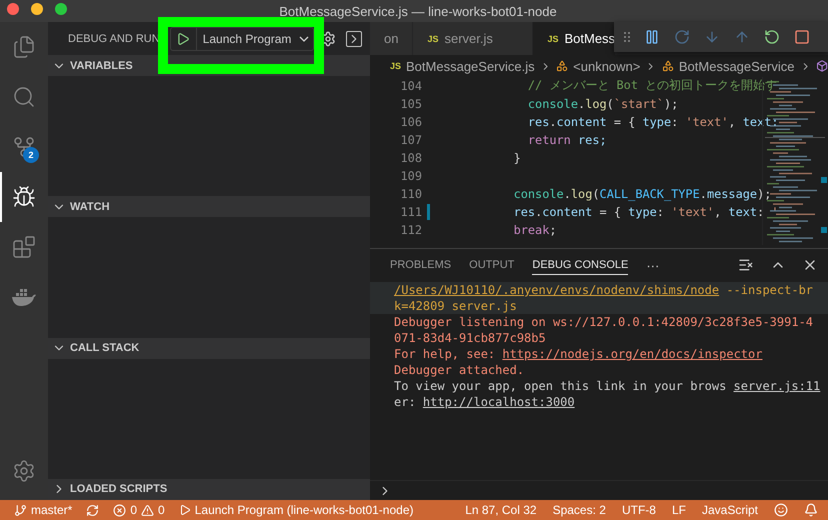 This screenshot has width=828, height=520. What do you see at coordinates (411, 158) in the screenshot?
I see `line-number: 108` at bounding box center [411, 158].